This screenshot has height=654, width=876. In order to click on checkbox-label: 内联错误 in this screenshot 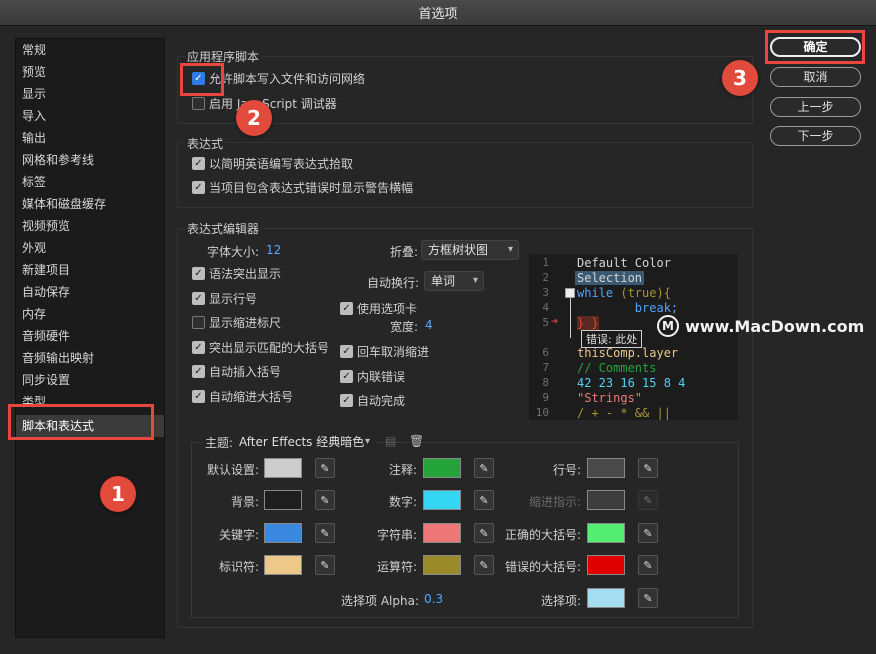, I will do `click(381, 377)`.